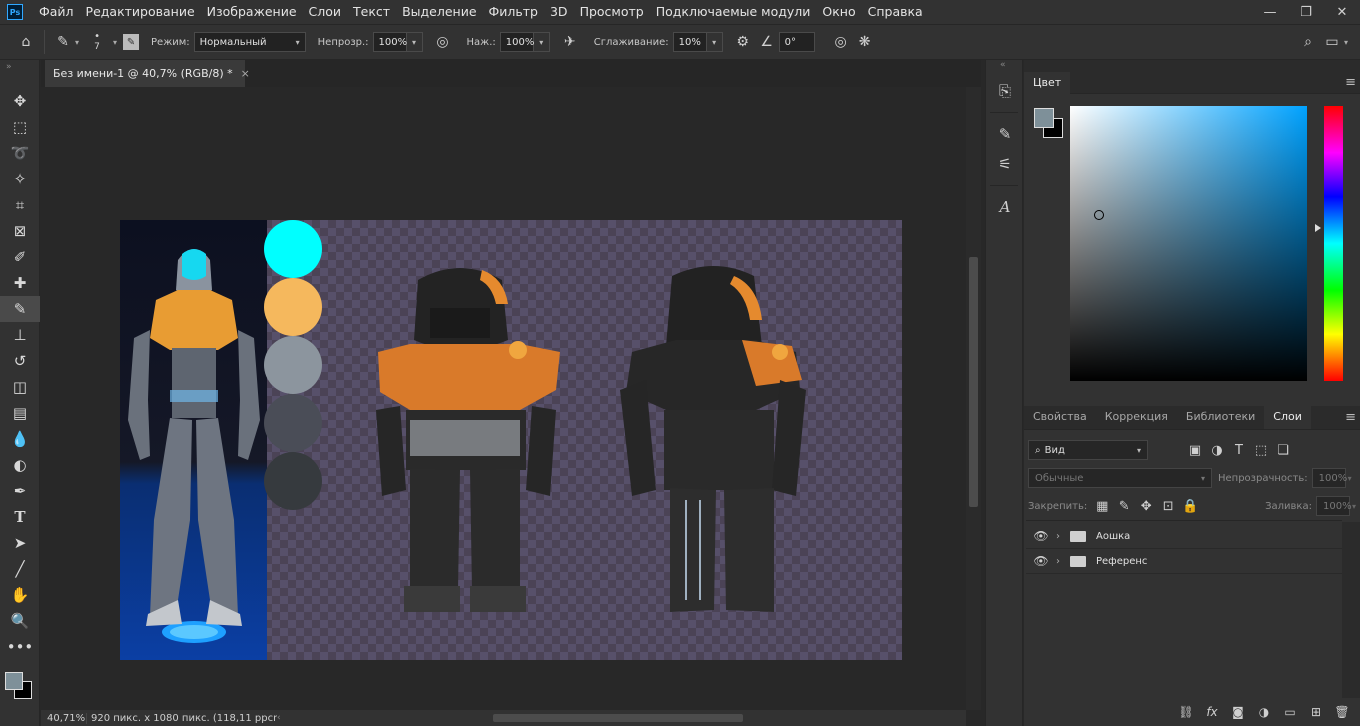  What do you see at coordinates (1318, 228) in the screenshot?
I see `hue-marker` at bounding box center [1318, 228].